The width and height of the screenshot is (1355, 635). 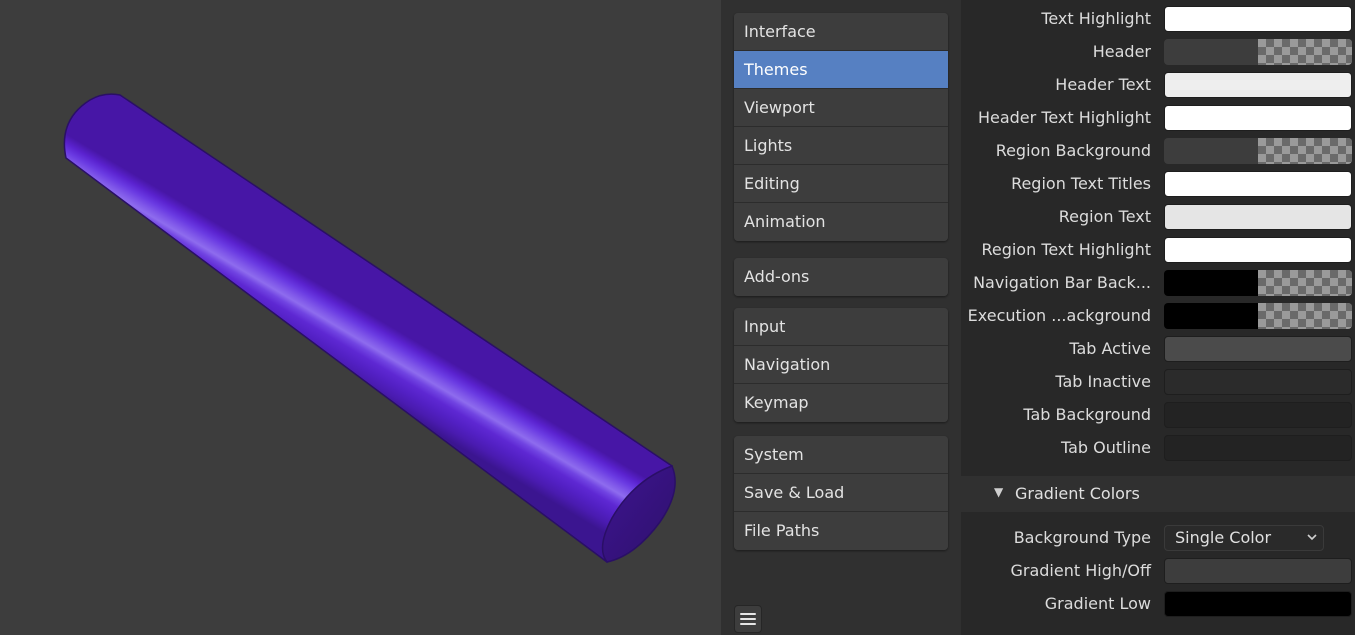 I want to click on sidebar-group: Add-ons, so click(x=841, y=277).